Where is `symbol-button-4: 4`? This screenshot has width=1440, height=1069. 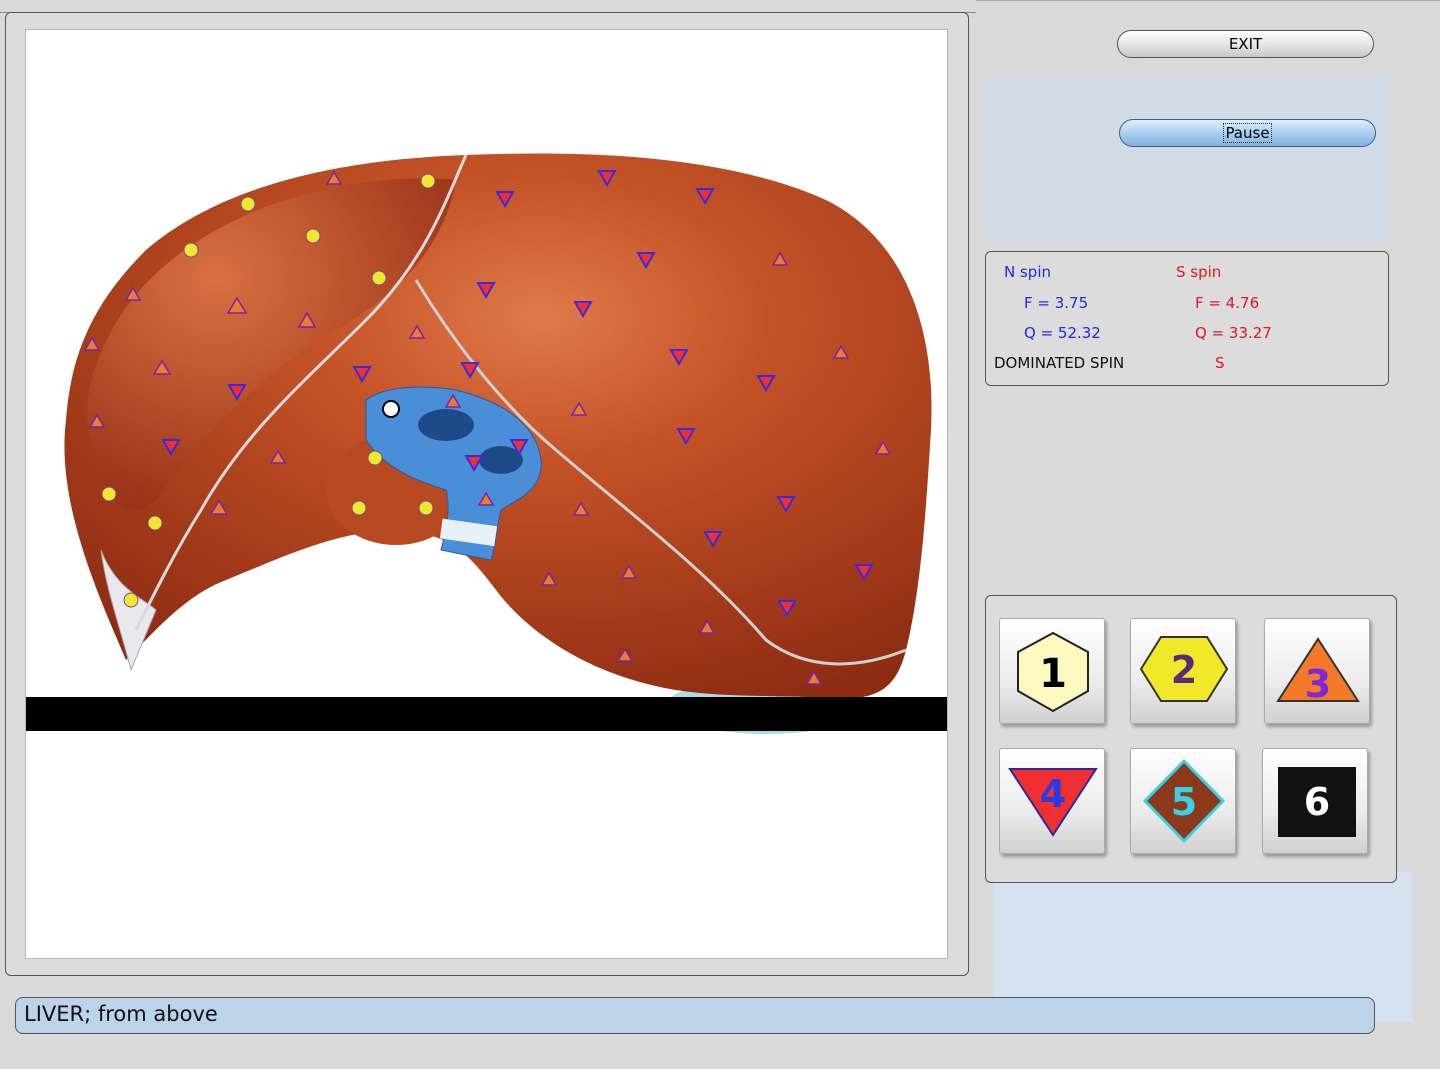 symbol-button-4: 4 is located at coordinates (1052, 801).